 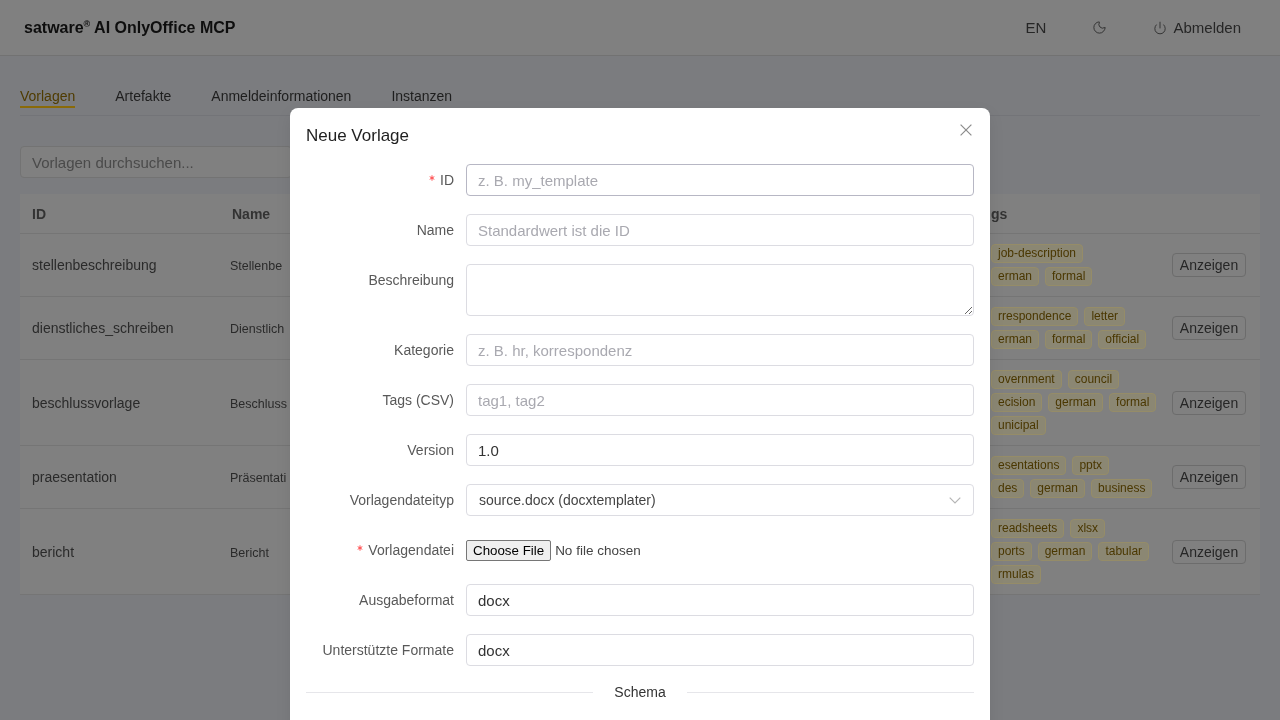 I want to click on tag: letter, so click(x=1105, y=316).